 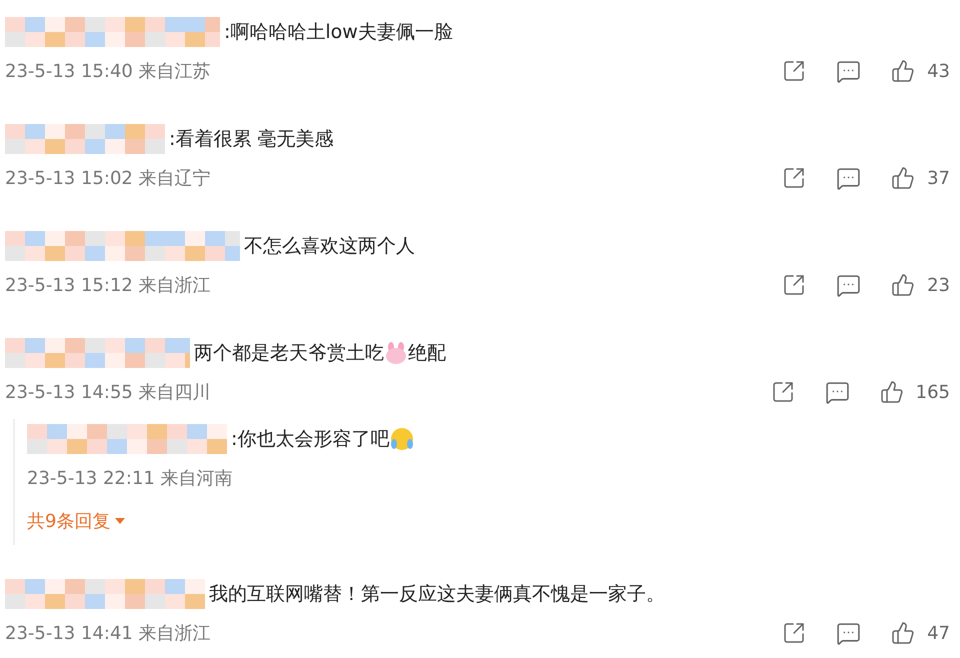 What do you see at coordinates (938, 71) in the screenshot?
I see `like-count: 43` at bounding box center [938, 71].